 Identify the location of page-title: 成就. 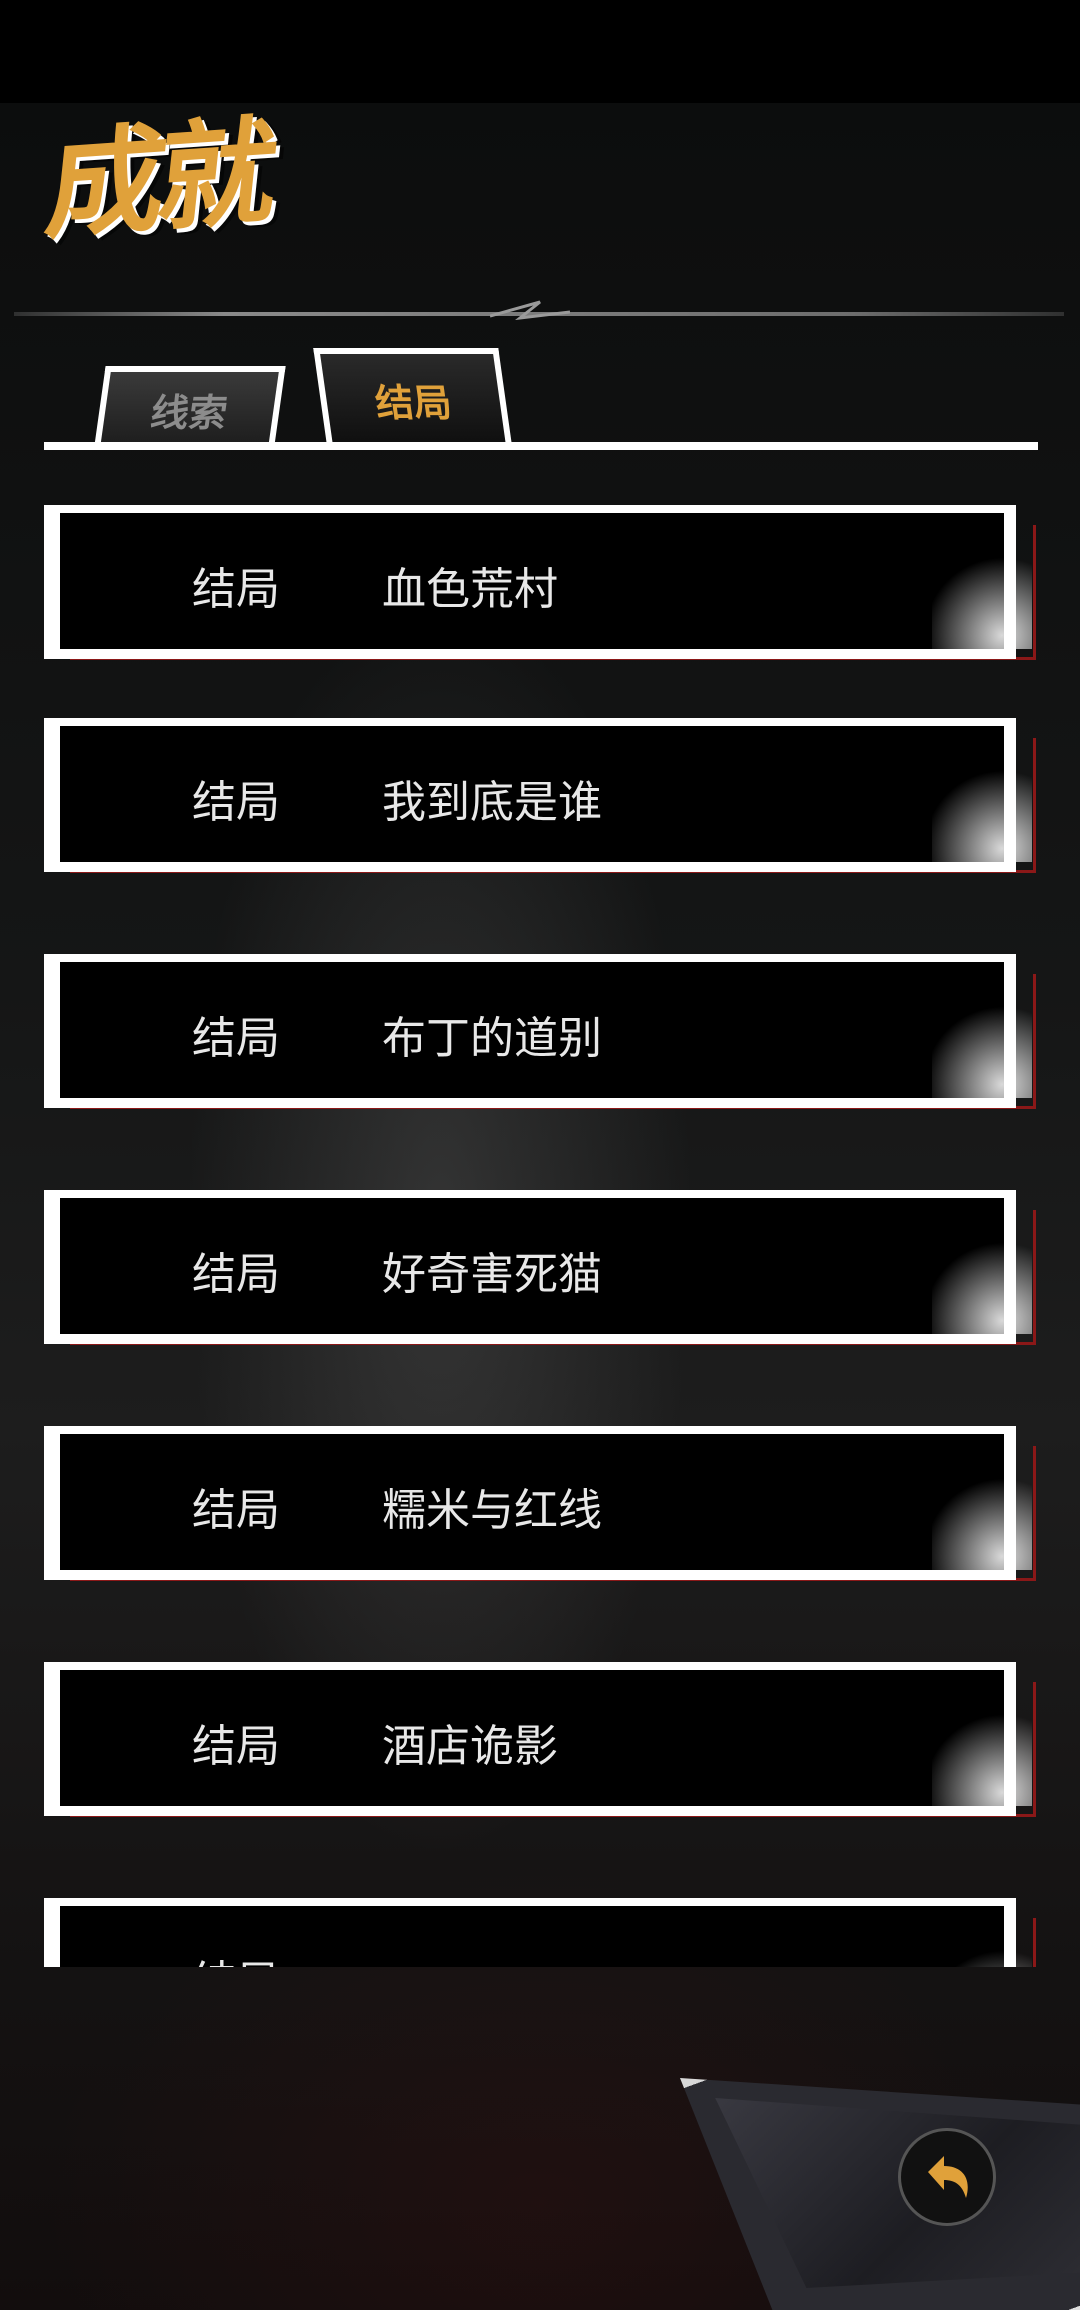
(158, 179).